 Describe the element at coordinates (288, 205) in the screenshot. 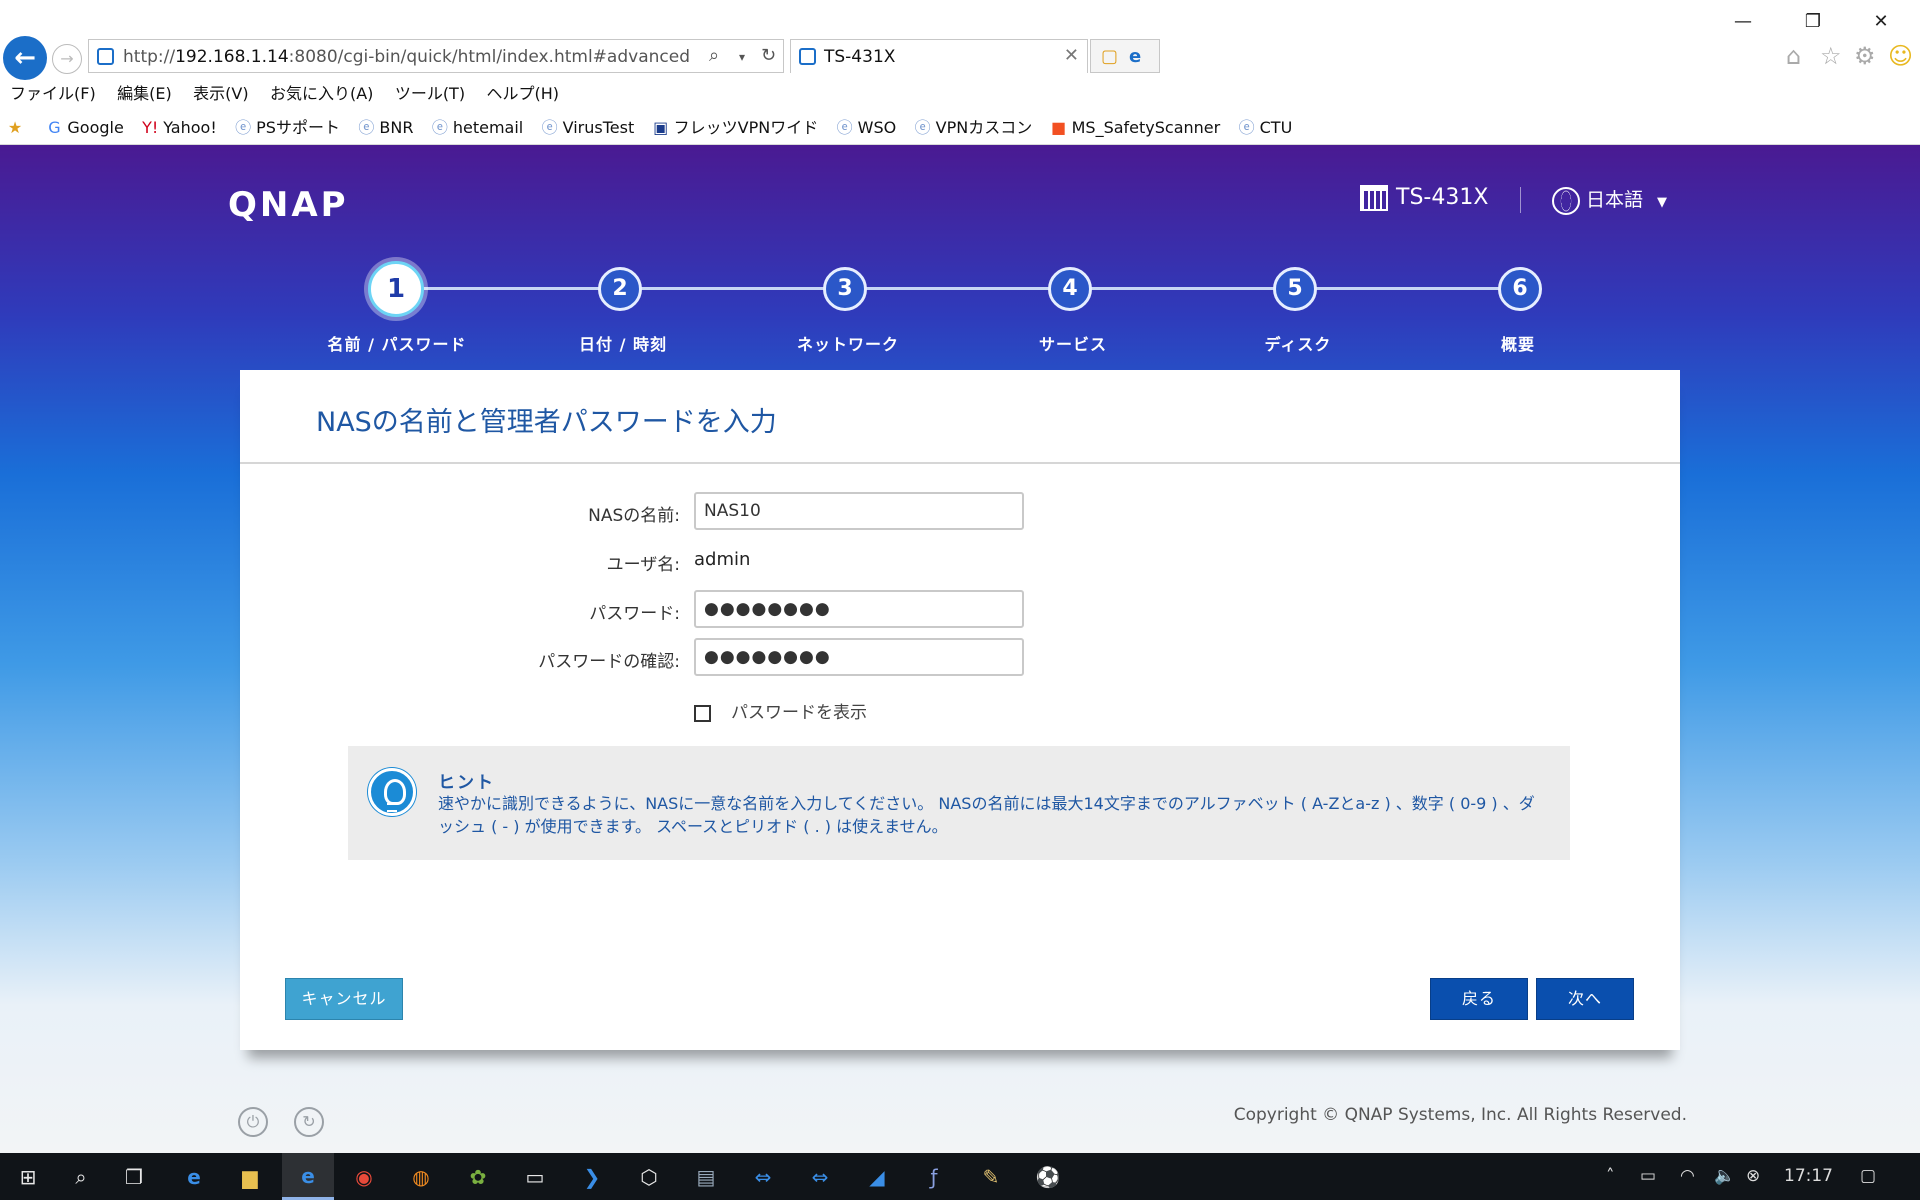

I see `qnap-logo: QNAP` at that location.